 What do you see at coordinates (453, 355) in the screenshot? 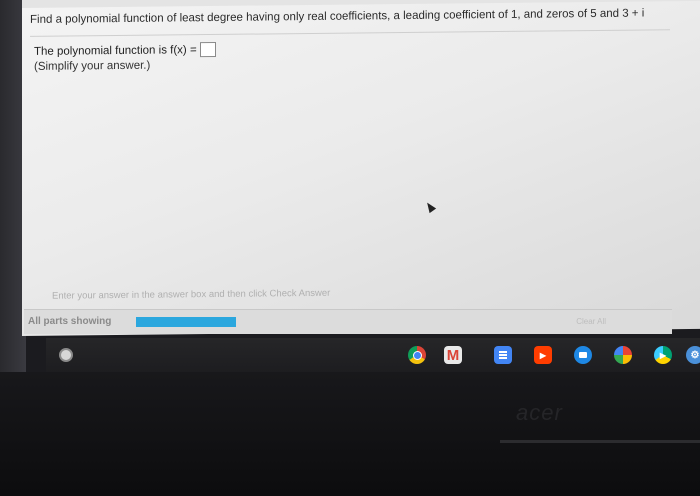
I see `gmail-icon: M` at bounding box center [453, 355].